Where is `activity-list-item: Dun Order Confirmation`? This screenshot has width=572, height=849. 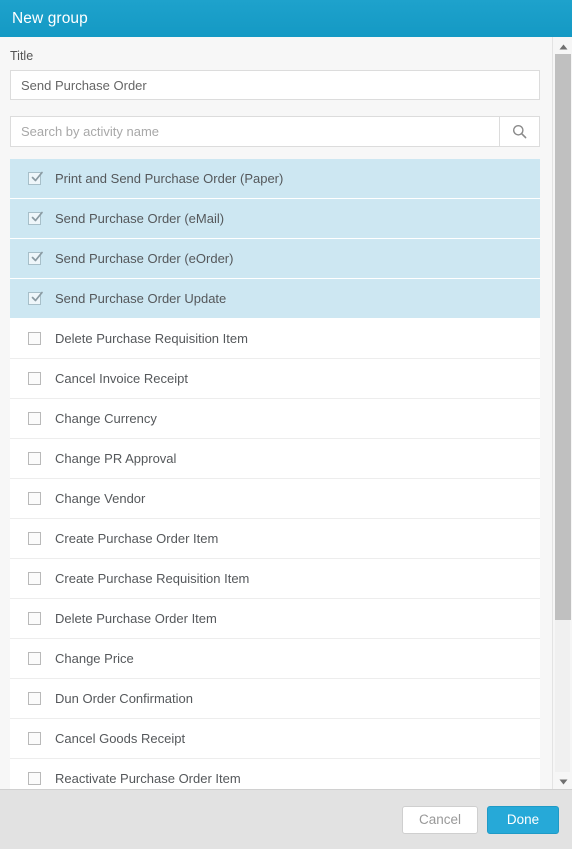 activity-list-item: Dun Order Confirmation is located at coordinates (275, 699).